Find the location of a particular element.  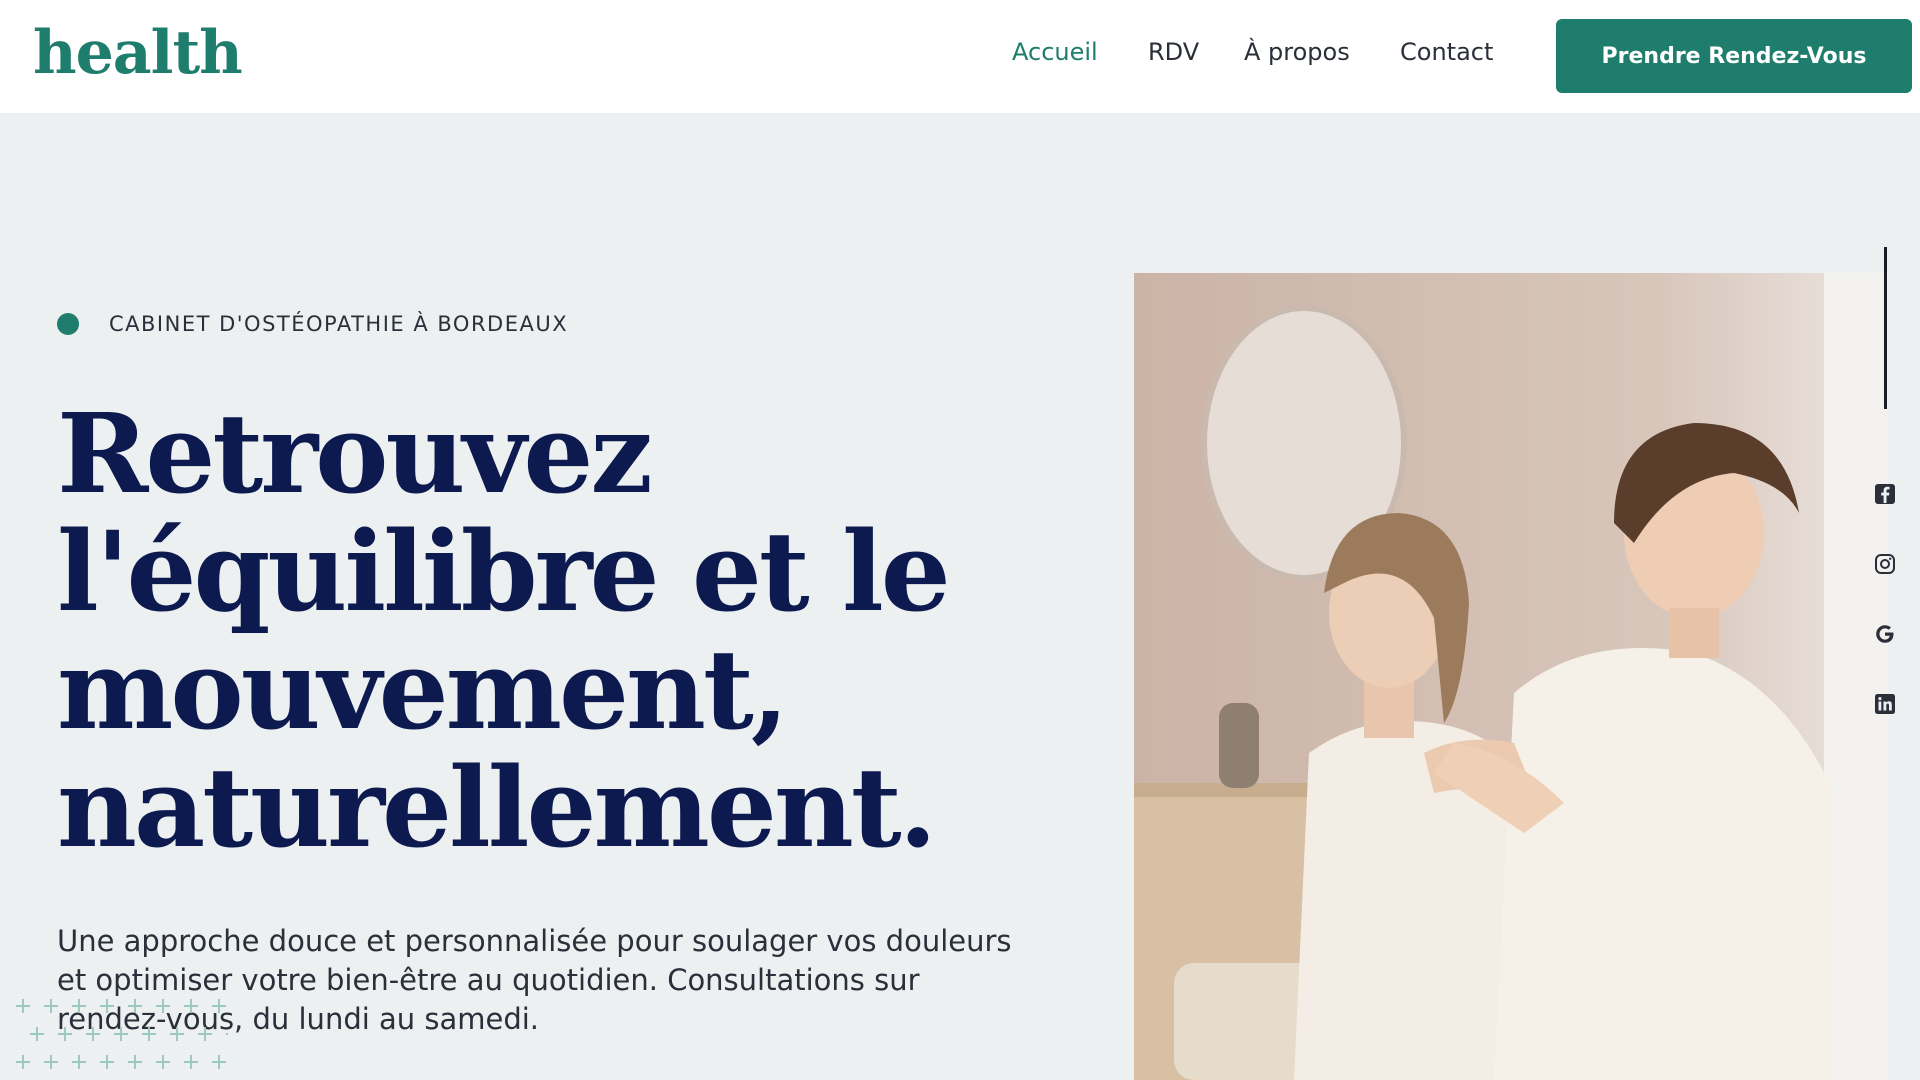

google-icon is located at coordinates (1885, 634).